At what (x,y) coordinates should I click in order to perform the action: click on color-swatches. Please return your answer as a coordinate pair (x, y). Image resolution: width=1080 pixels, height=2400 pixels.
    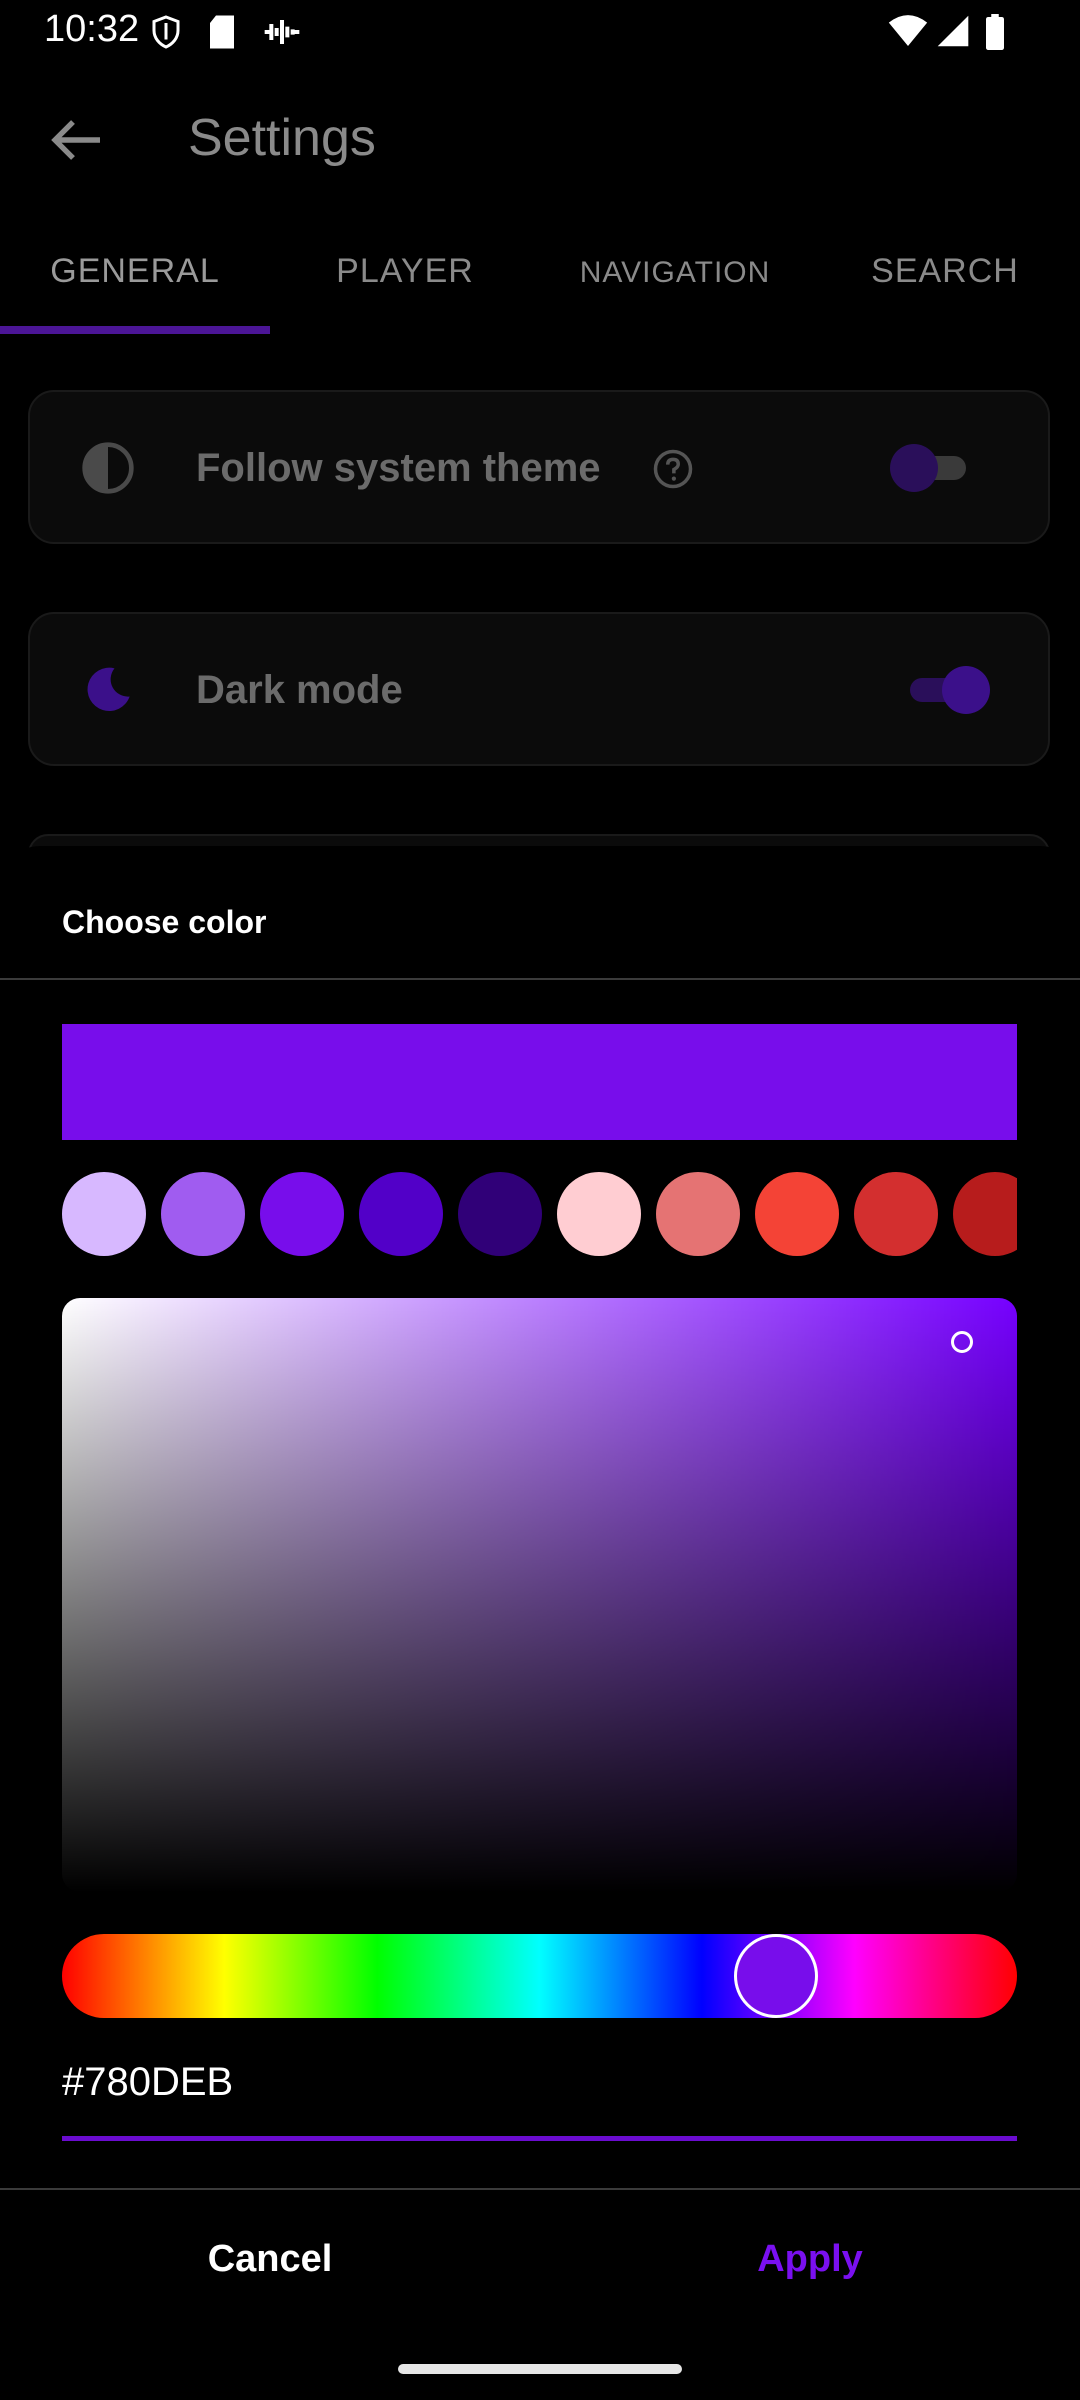
    Looking at the image, I should click on (539, 1214).